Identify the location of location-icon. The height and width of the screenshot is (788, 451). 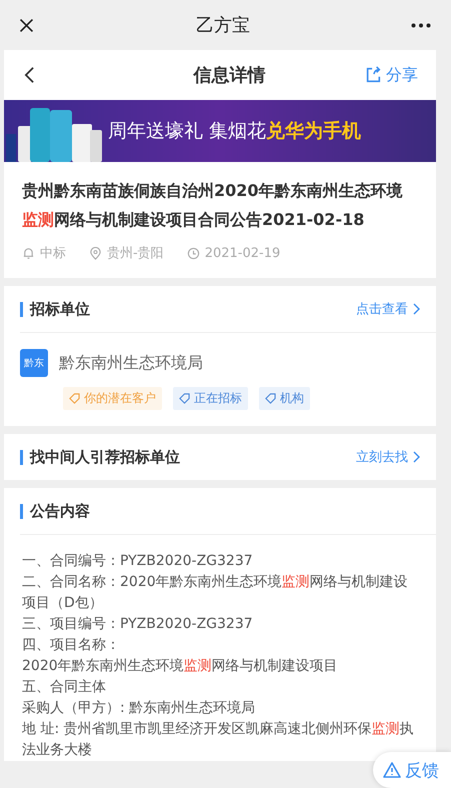
(95, 253).